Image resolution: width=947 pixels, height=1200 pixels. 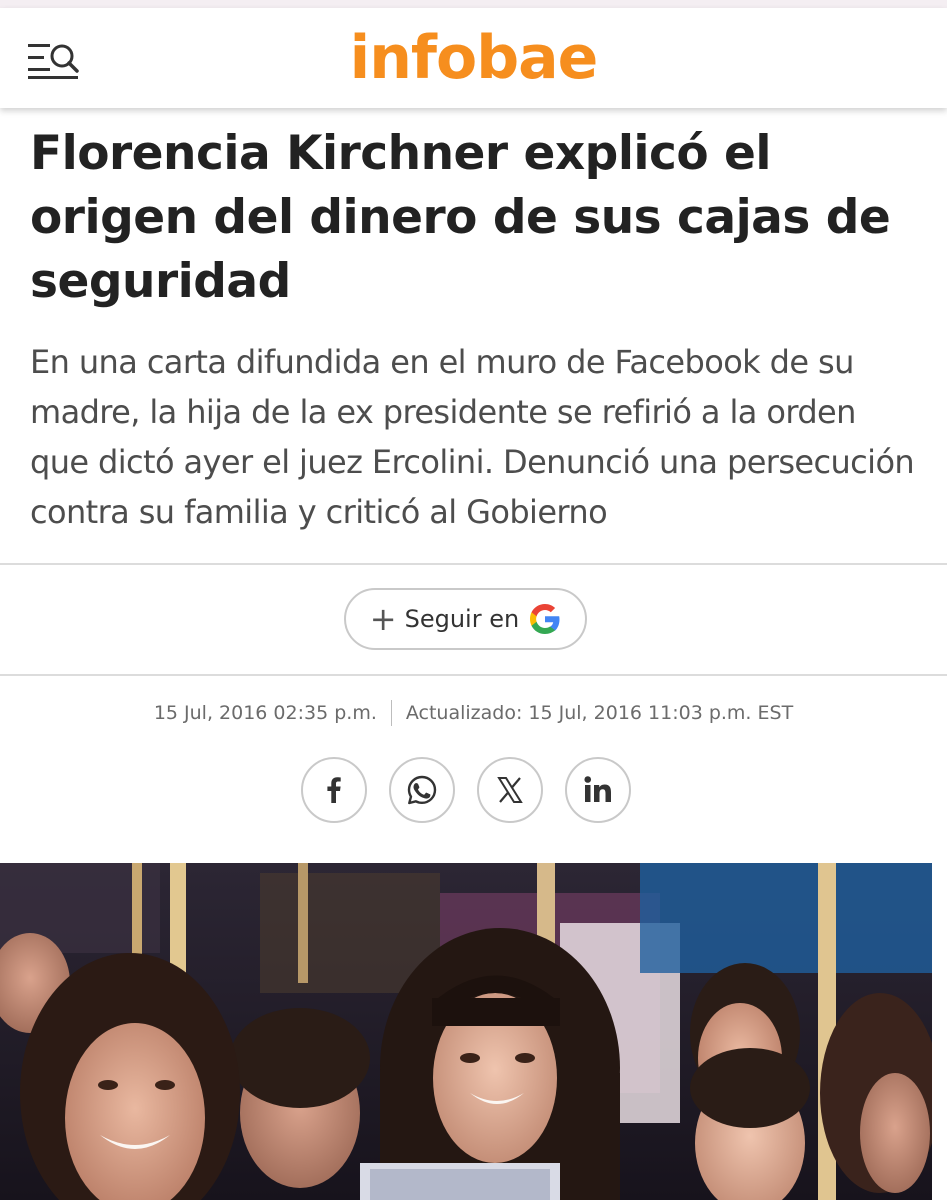 What do you see at coordinates (462, 619) in the screenshot?
I see `follow-label: Seguir en` at bounding box center [462, 619].